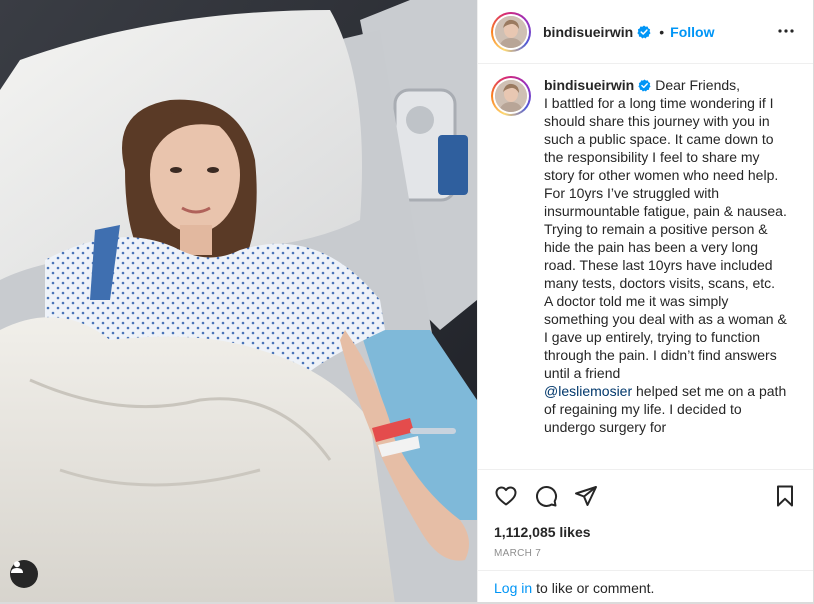  Describe the element at coordinates (786, 31) in the screenshot. I see `more-options-icon` at that location.